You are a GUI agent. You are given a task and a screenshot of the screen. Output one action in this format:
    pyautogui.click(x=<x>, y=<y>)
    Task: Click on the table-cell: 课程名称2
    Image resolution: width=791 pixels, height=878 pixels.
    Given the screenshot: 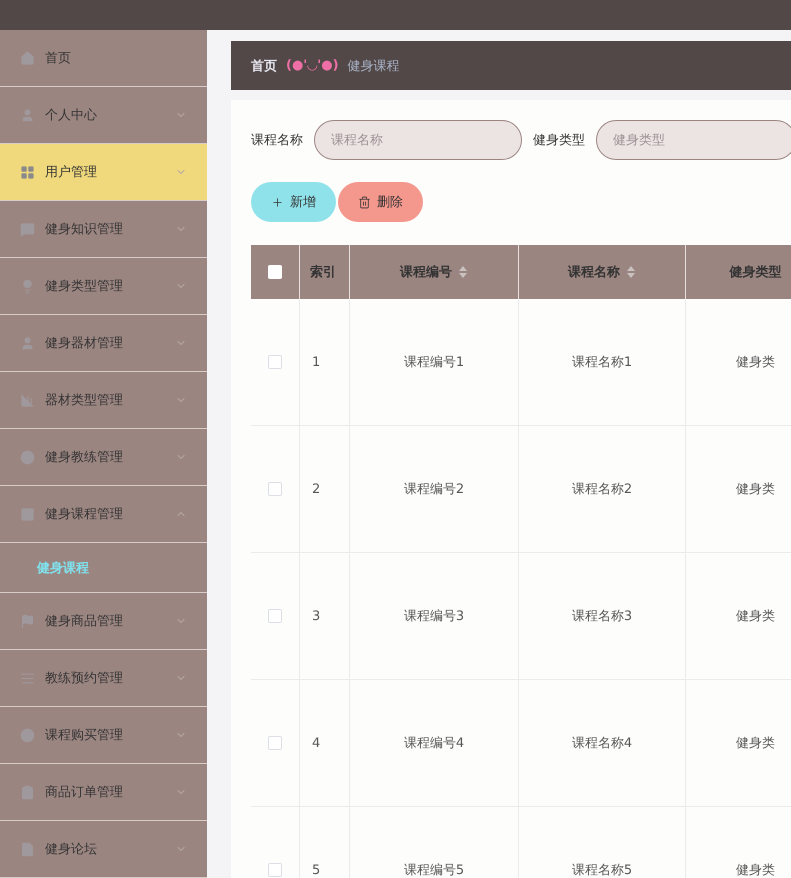 What is the action you would take?
    pyautogui.click(x=602, y=489)
    